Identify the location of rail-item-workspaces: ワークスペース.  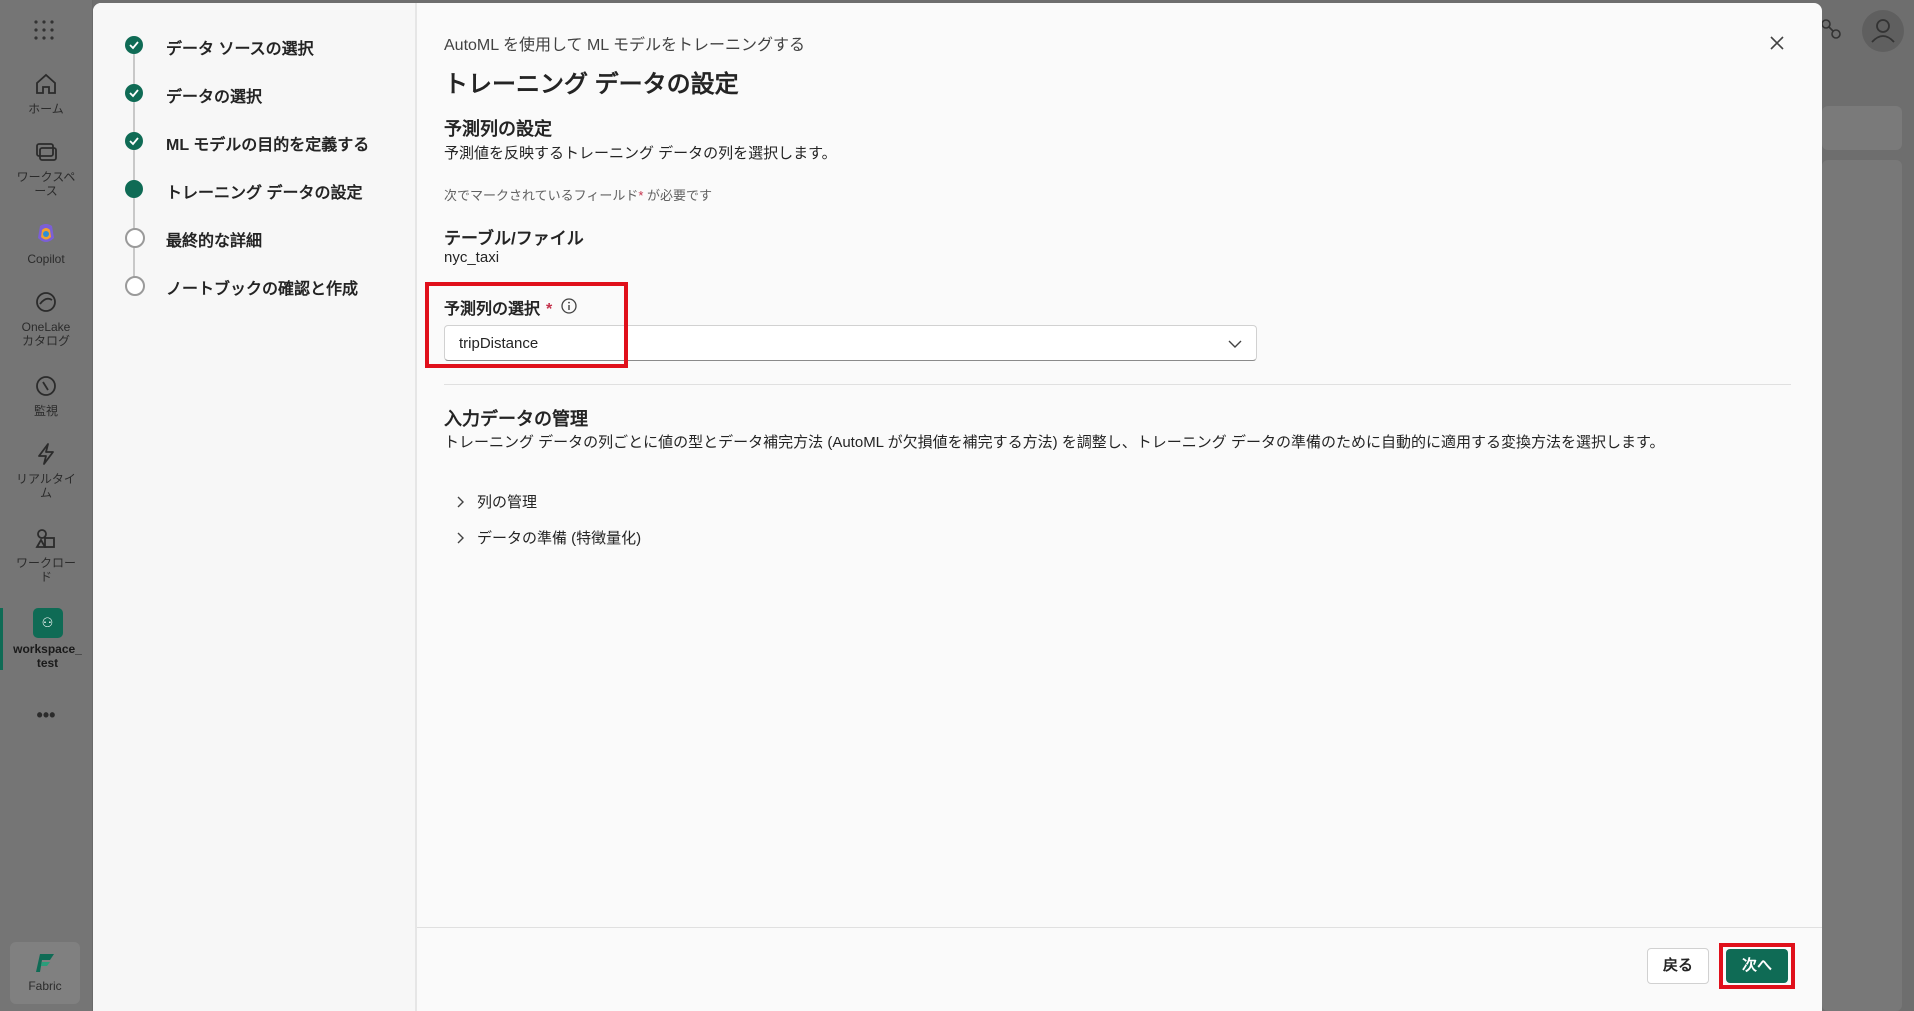
(46, 168).